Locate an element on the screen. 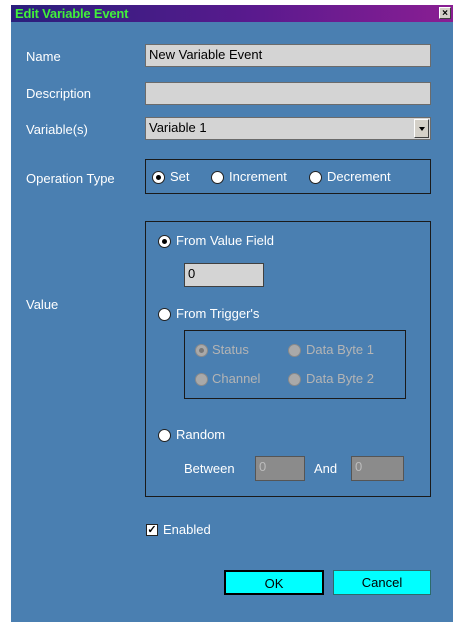 The width and height of the screenshot is (453, 622). enabled-checkbox: ✓ is located at coordinates (152, 530).